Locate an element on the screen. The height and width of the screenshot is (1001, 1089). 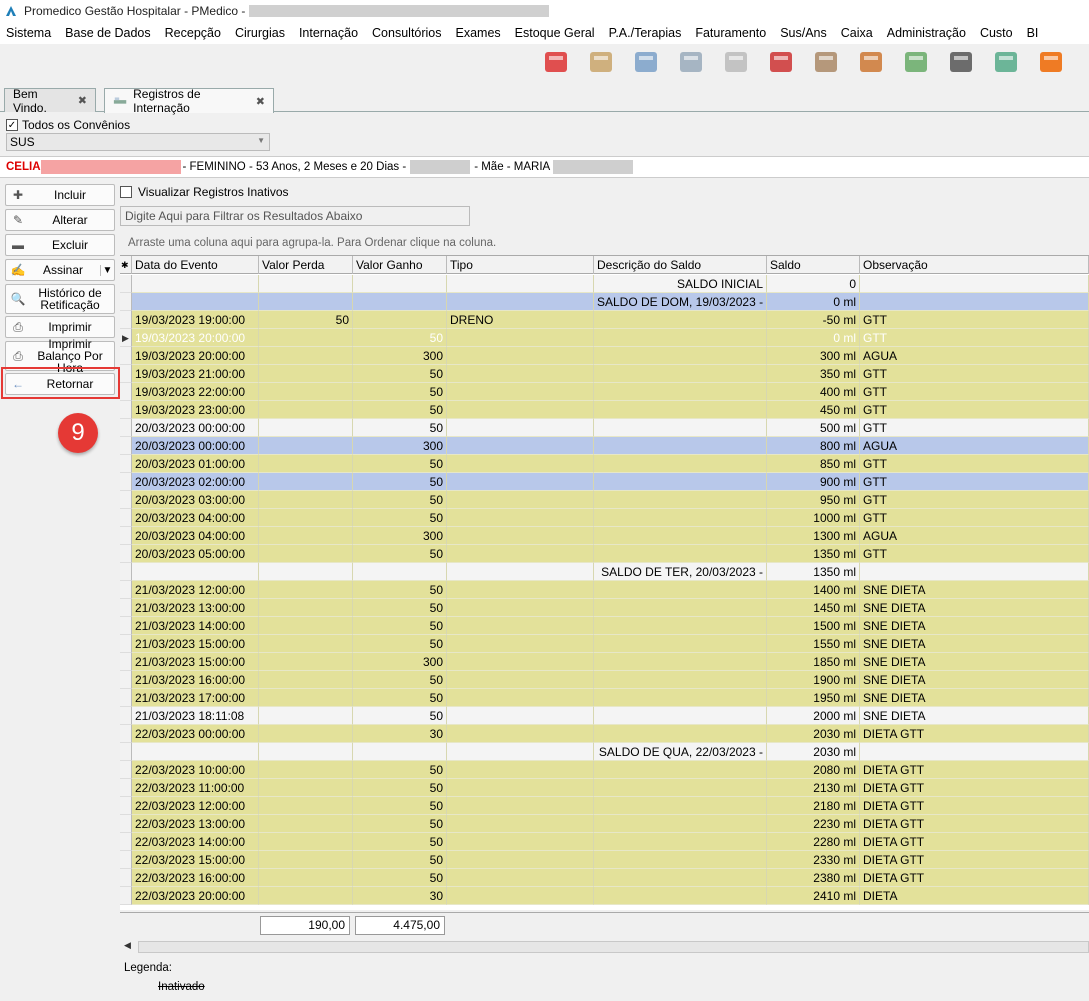
excluir-button: ▬ Excluir is located at coordinates (60, 245).